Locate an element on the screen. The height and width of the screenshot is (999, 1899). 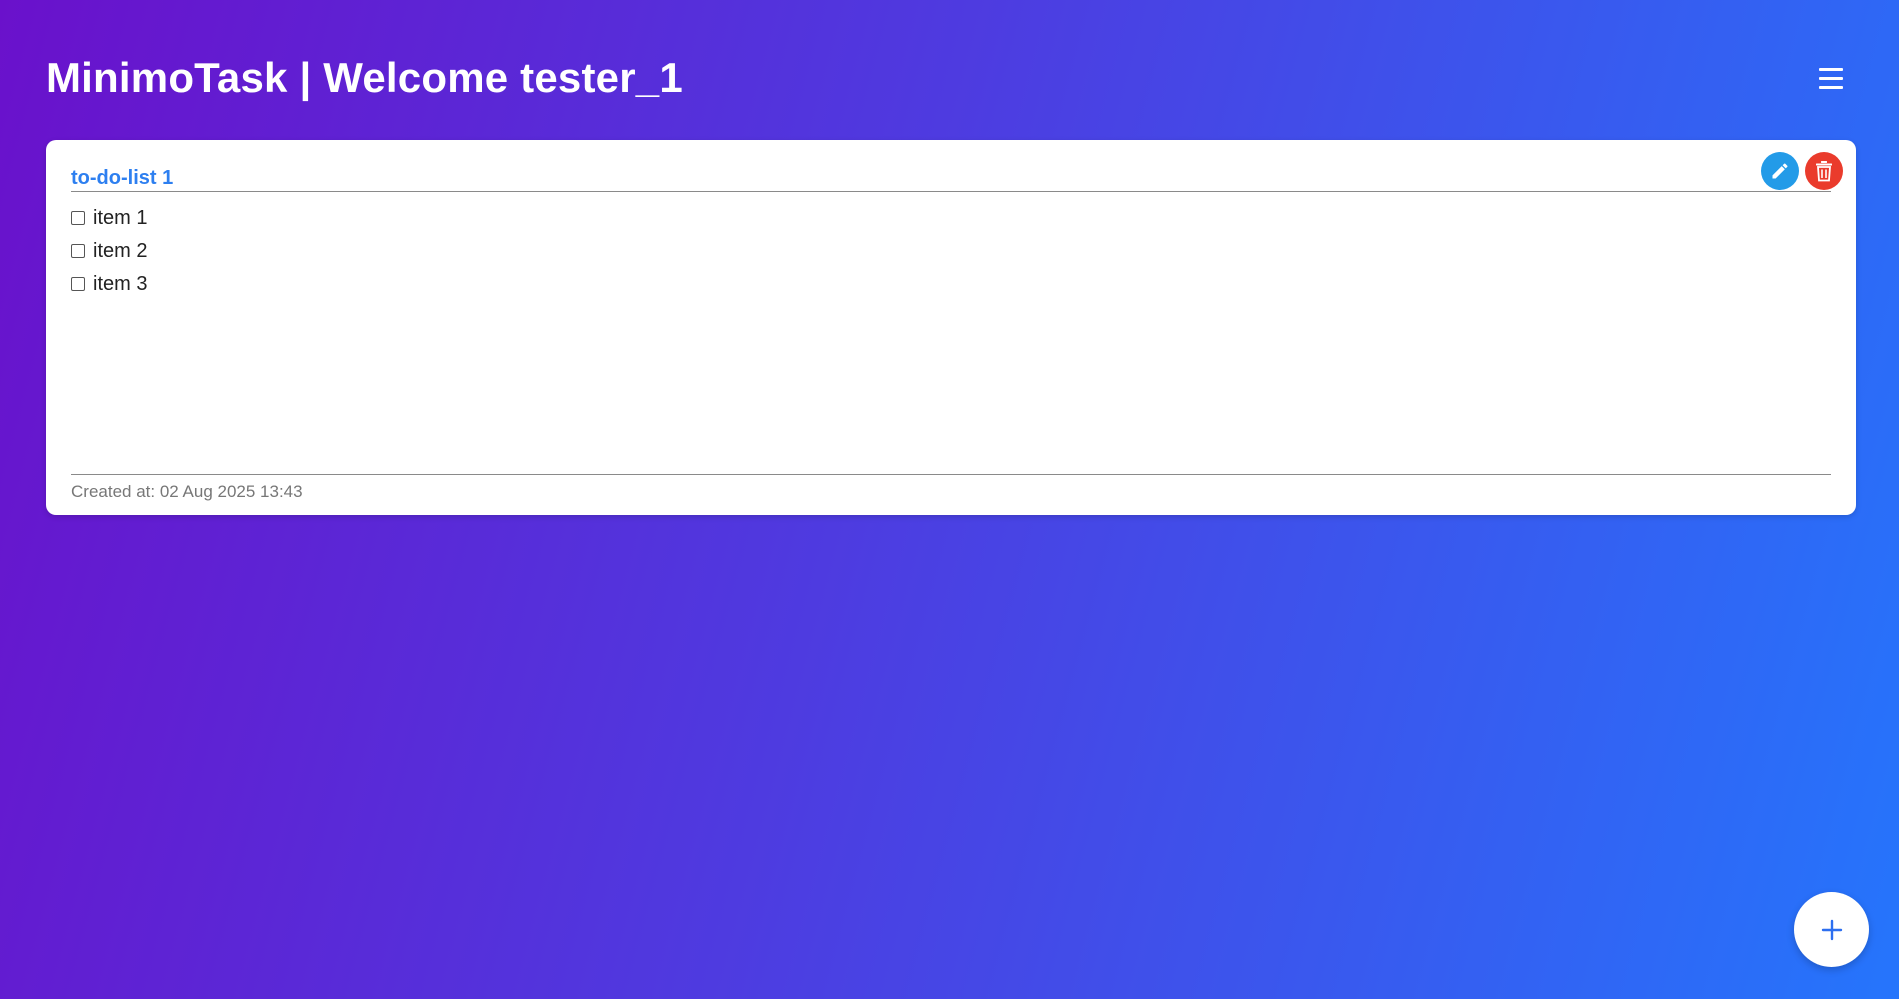
list-item: item 2 is located at coordinates (109, 251).